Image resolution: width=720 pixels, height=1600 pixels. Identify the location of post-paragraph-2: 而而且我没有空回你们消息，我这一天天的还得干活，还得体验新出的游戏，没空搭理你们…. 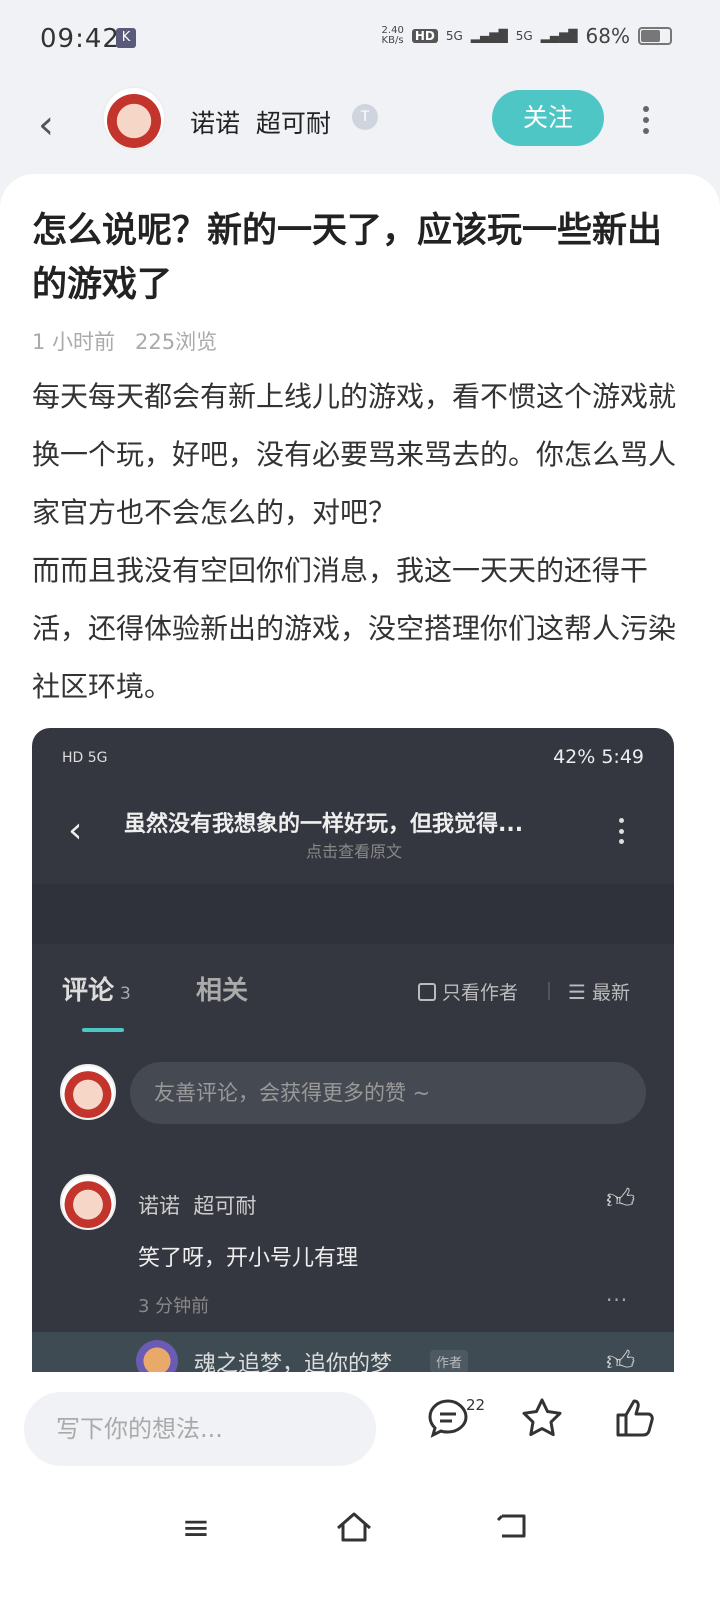
(354, 628).